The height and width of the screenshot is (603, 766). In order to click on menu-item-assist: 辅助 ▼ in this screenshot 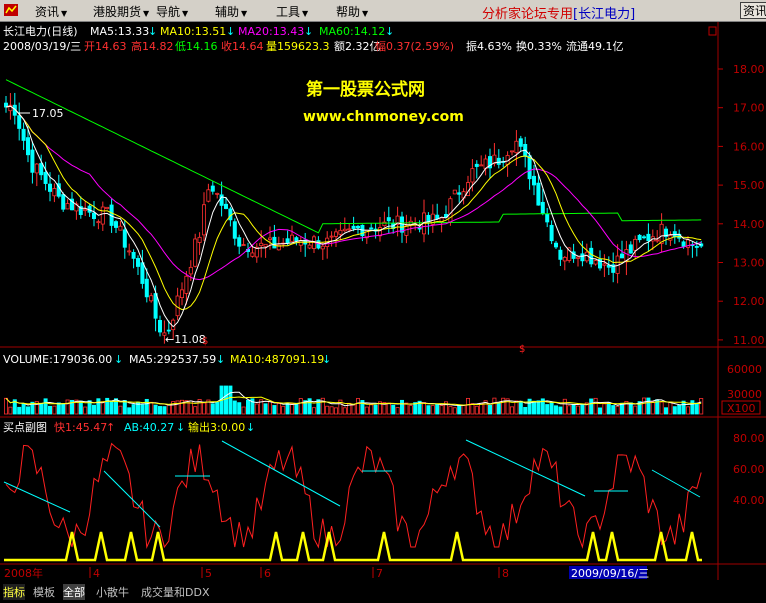, I will do `click(231, 11)`.